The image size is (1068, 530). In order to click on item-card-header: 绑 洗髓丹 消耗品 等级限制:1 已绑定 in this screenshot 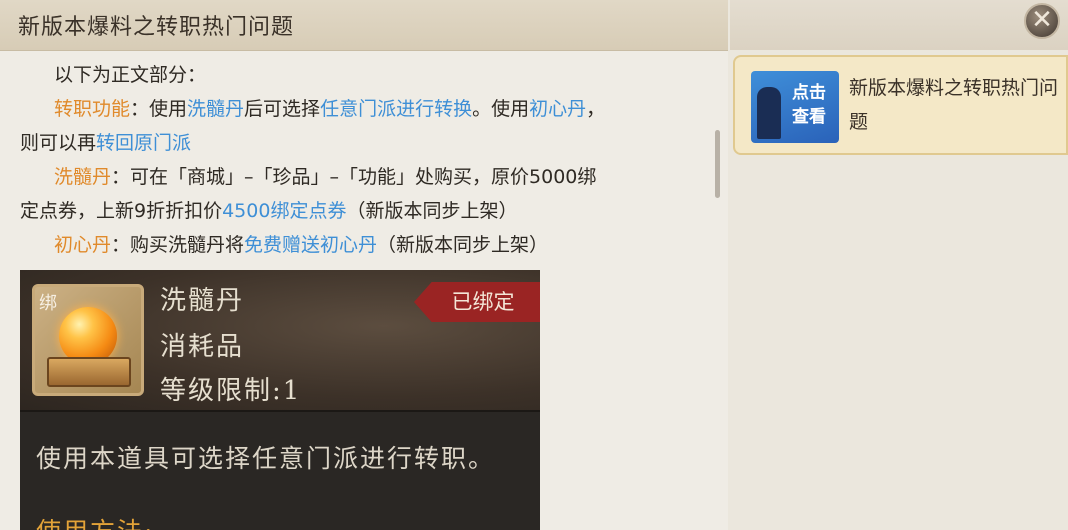, I will do `click(280, 340)`.